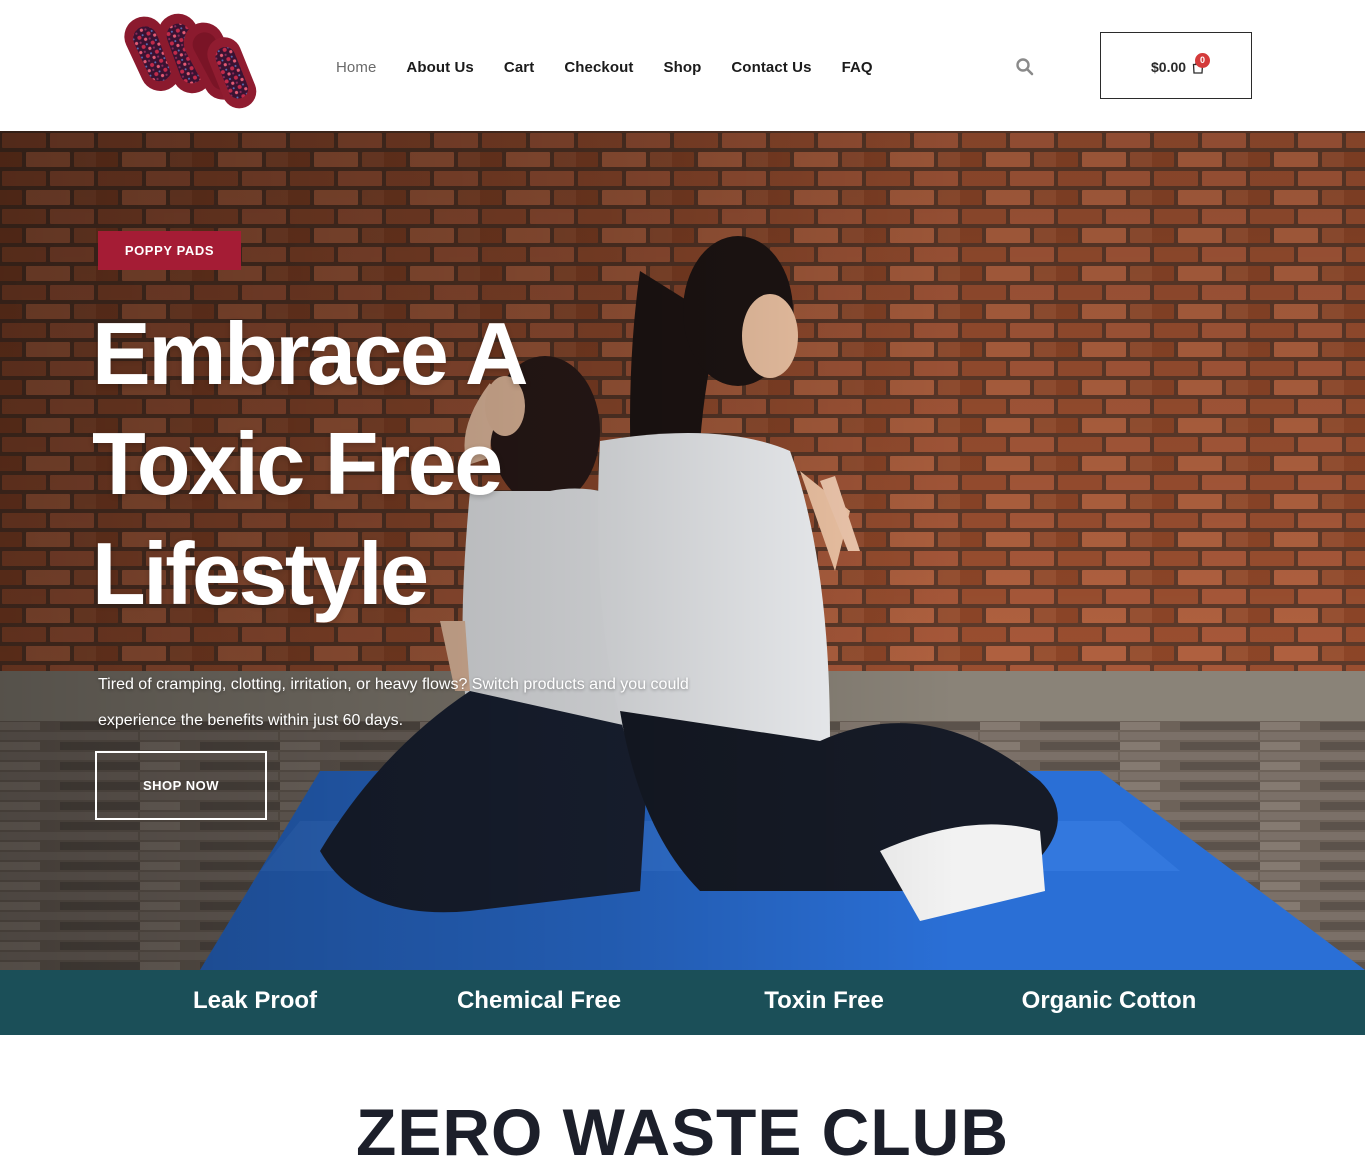 Image resolution: width=1365 pixels, height=1172 pixels. What do you see at coordinates (1025, 67) in the screenshot?
I see `search-icon` at bounding box center [1025, 67].